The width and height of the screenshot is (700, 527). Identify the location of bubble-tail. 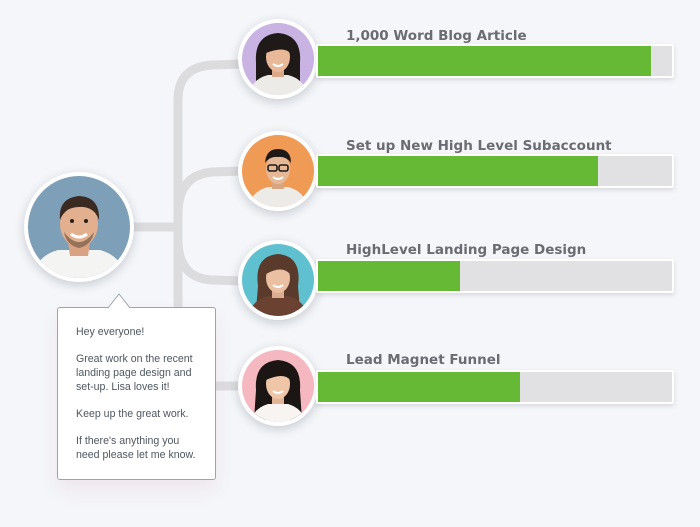
(119, 301).